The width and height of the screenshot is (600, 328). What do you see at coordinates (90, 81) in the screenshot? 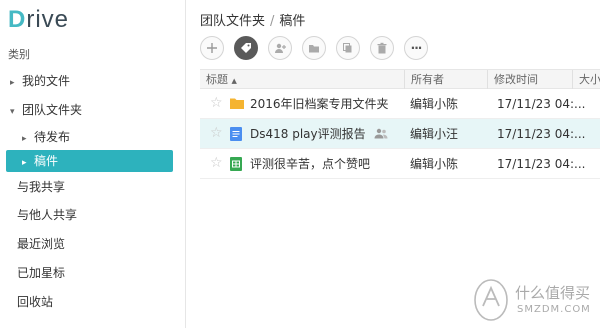
I see `sidebar-item-my-files: ▸ 我的文件` at bounding box center [90, 81].